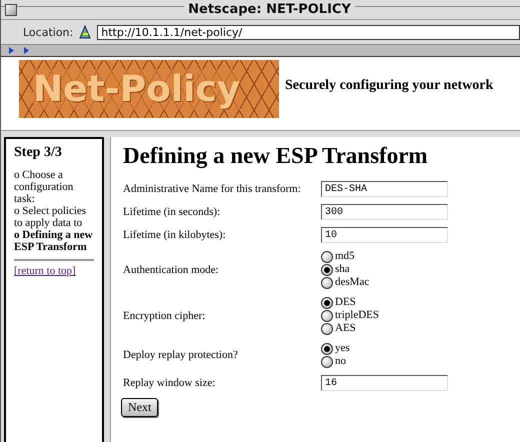  I want to click on radio-option: desMac, so click(420, 282).